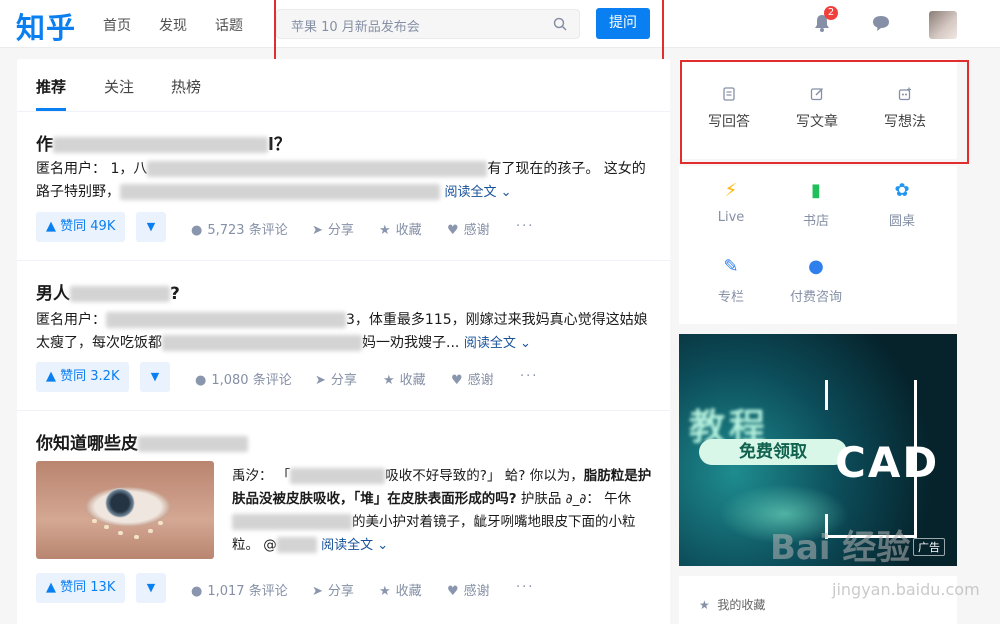 This screenshot has height=624, width=1000. Describe the element at coordinates (51, 86) in the screenshot. I see `tab-recommended: 推荐` at that location.